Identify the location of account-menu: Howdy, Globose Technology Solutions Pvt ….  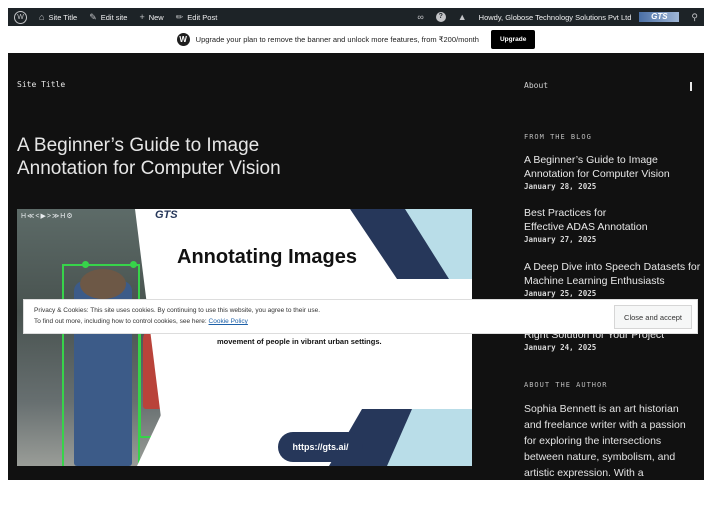
(579, 17).